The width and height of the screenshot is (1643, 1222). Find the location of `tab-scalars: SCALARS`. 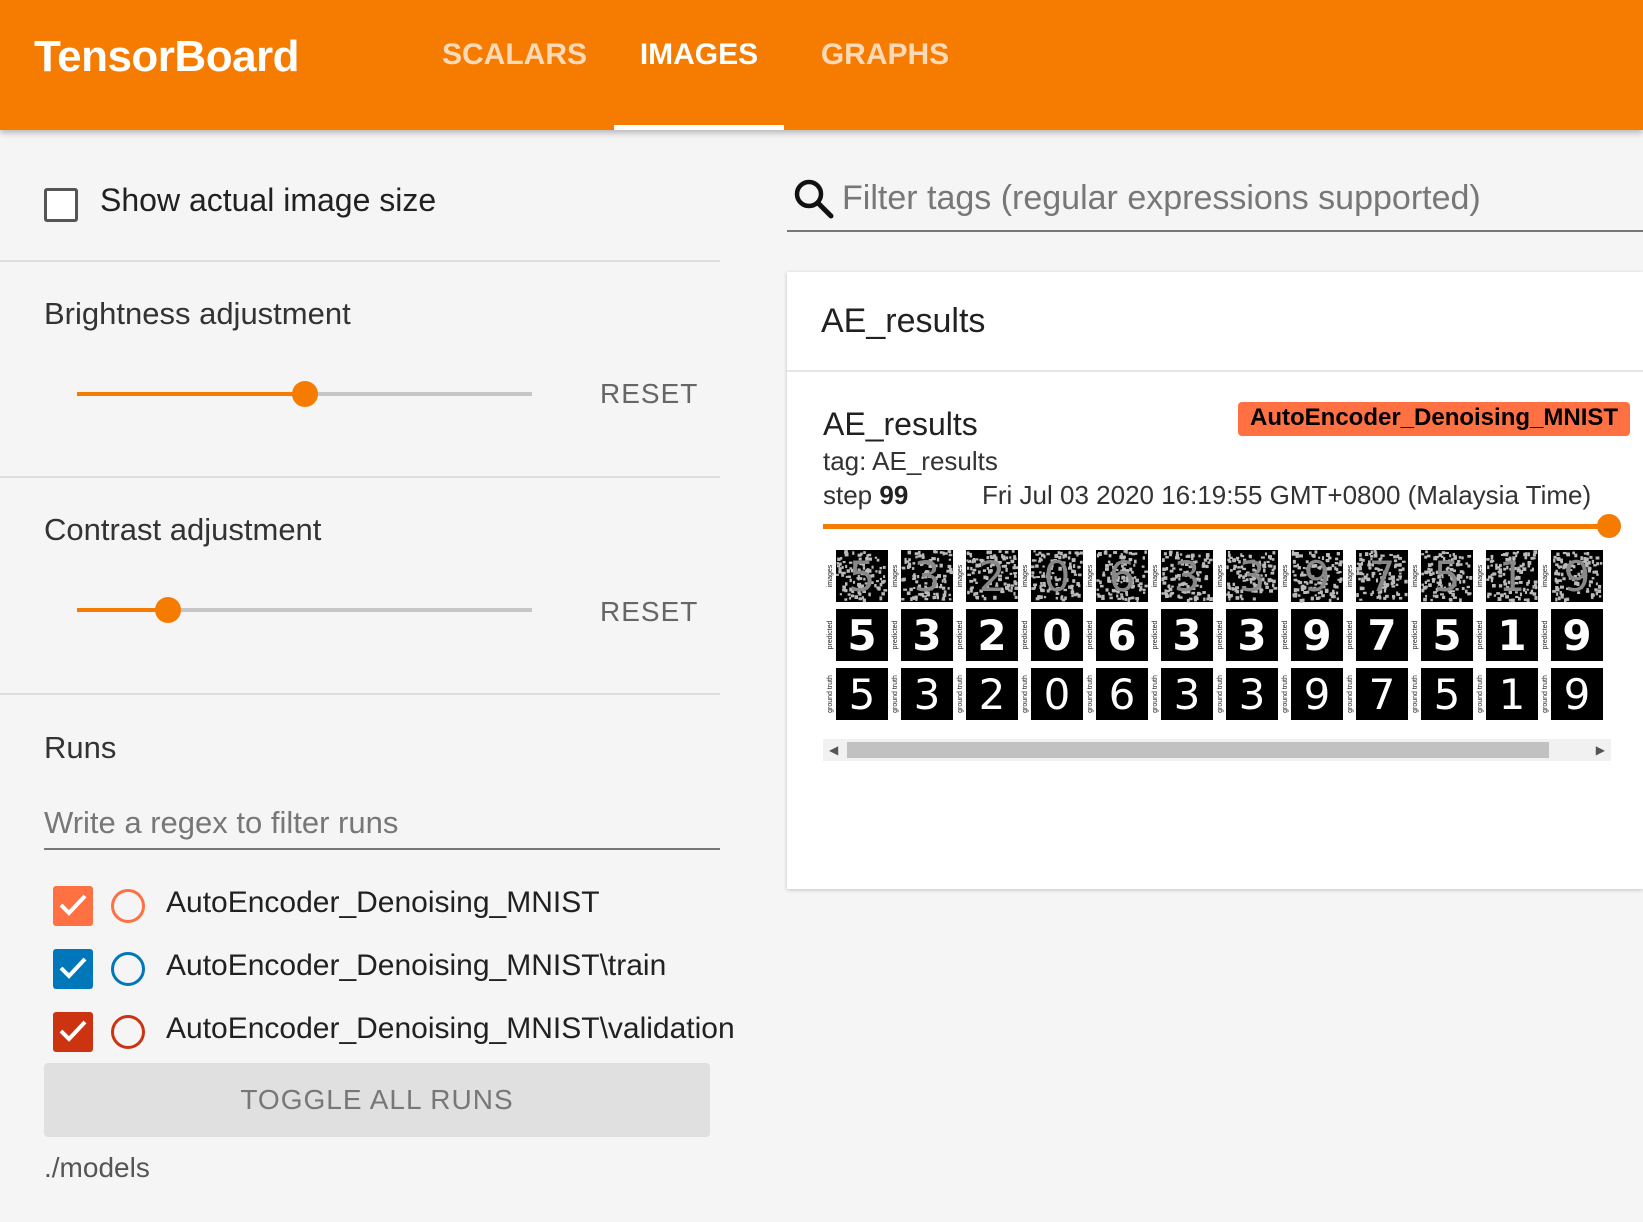

tab-scalars: SCALARS is located at coordinates (514, 84).